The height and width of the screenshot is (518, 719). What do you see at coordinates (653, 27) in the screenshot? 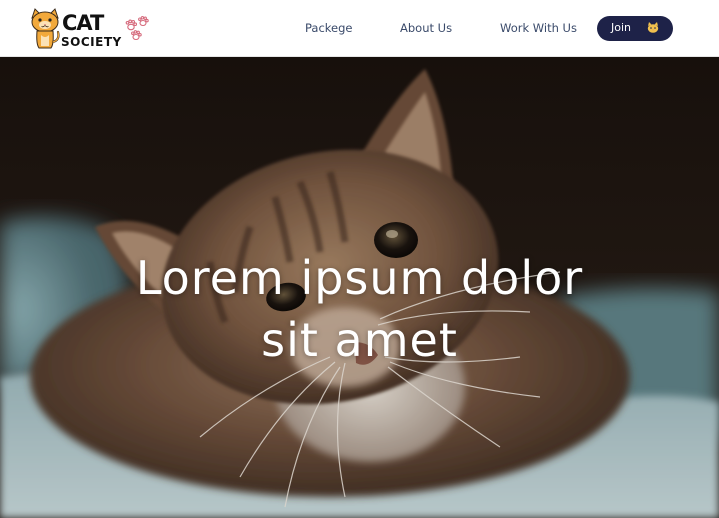
I see `cat-face-icon` at bounding box center [653, 27].